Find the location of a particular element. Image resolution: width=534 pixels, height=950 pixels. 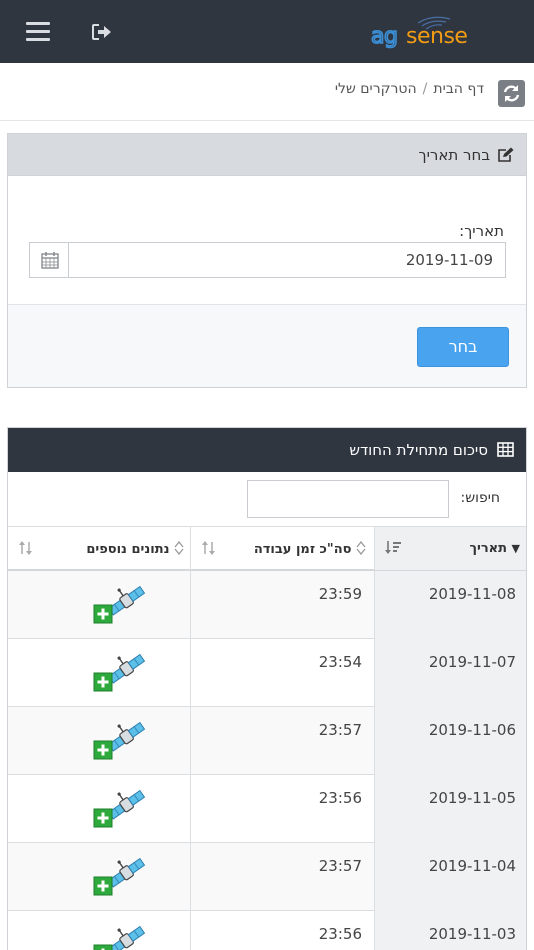

column-header-total-time: סה"כ זמן עבודה is located at coordinates (282, 548).